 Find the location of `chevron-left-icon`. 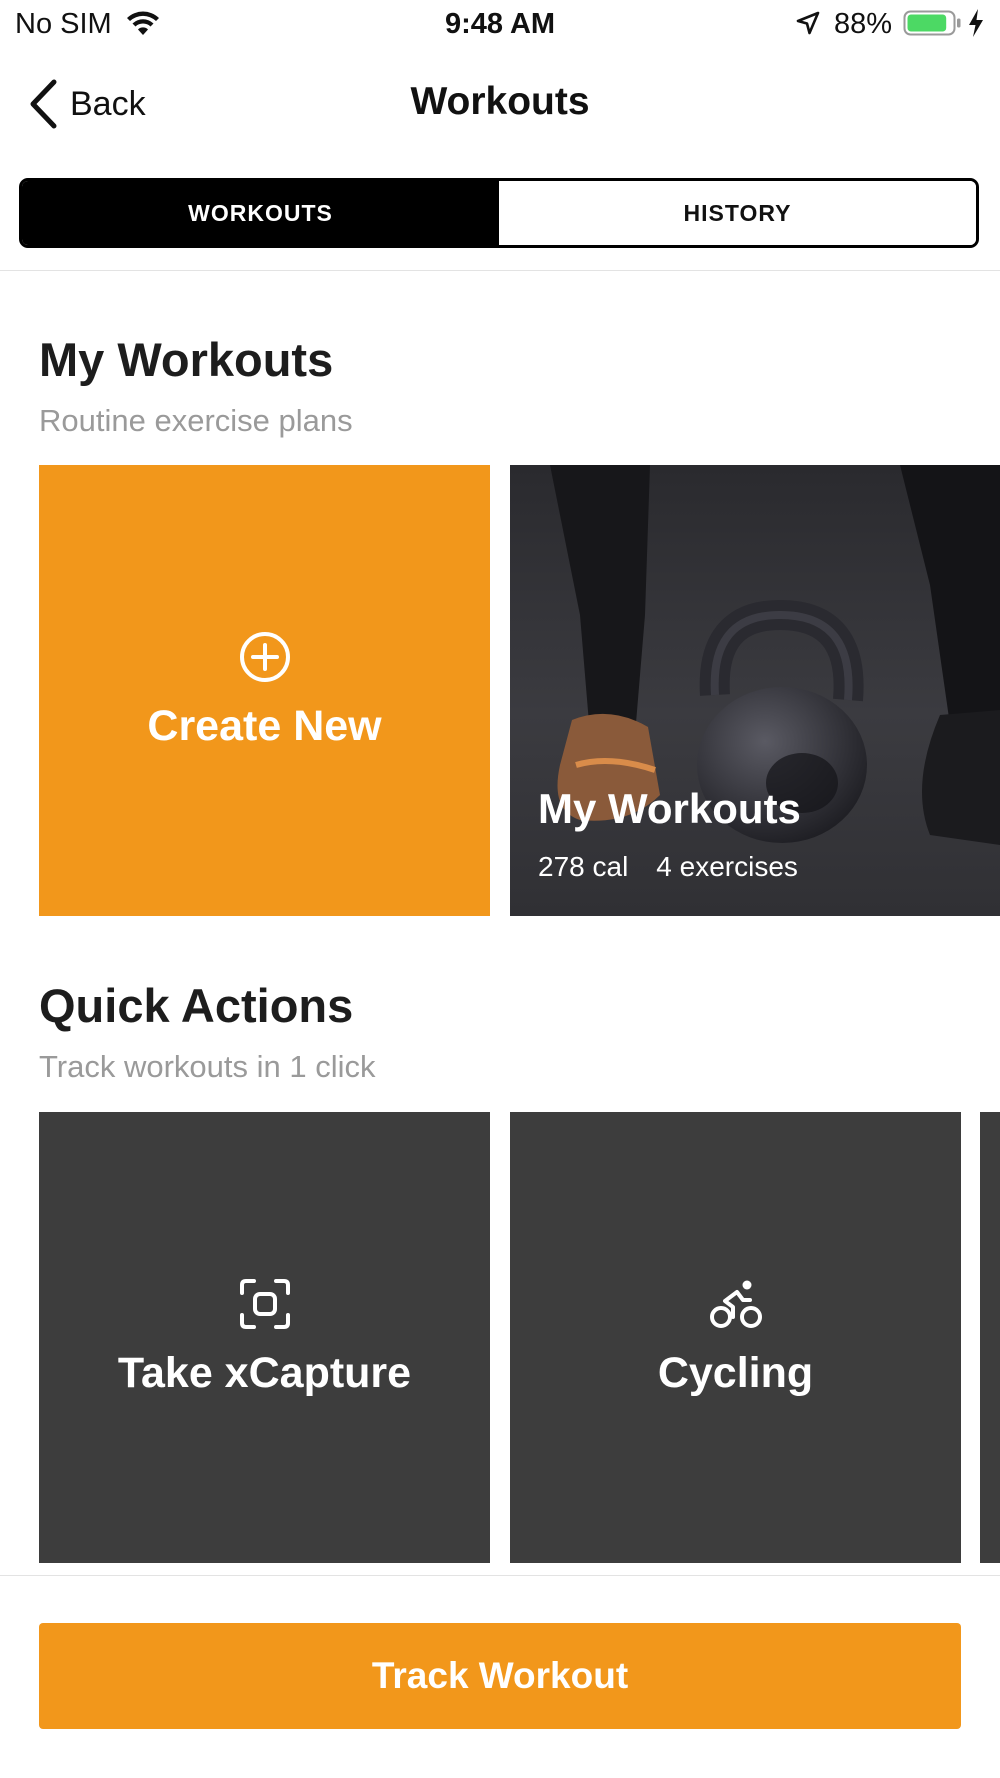

chevron-left-icon is located at coordinates (43, 104).